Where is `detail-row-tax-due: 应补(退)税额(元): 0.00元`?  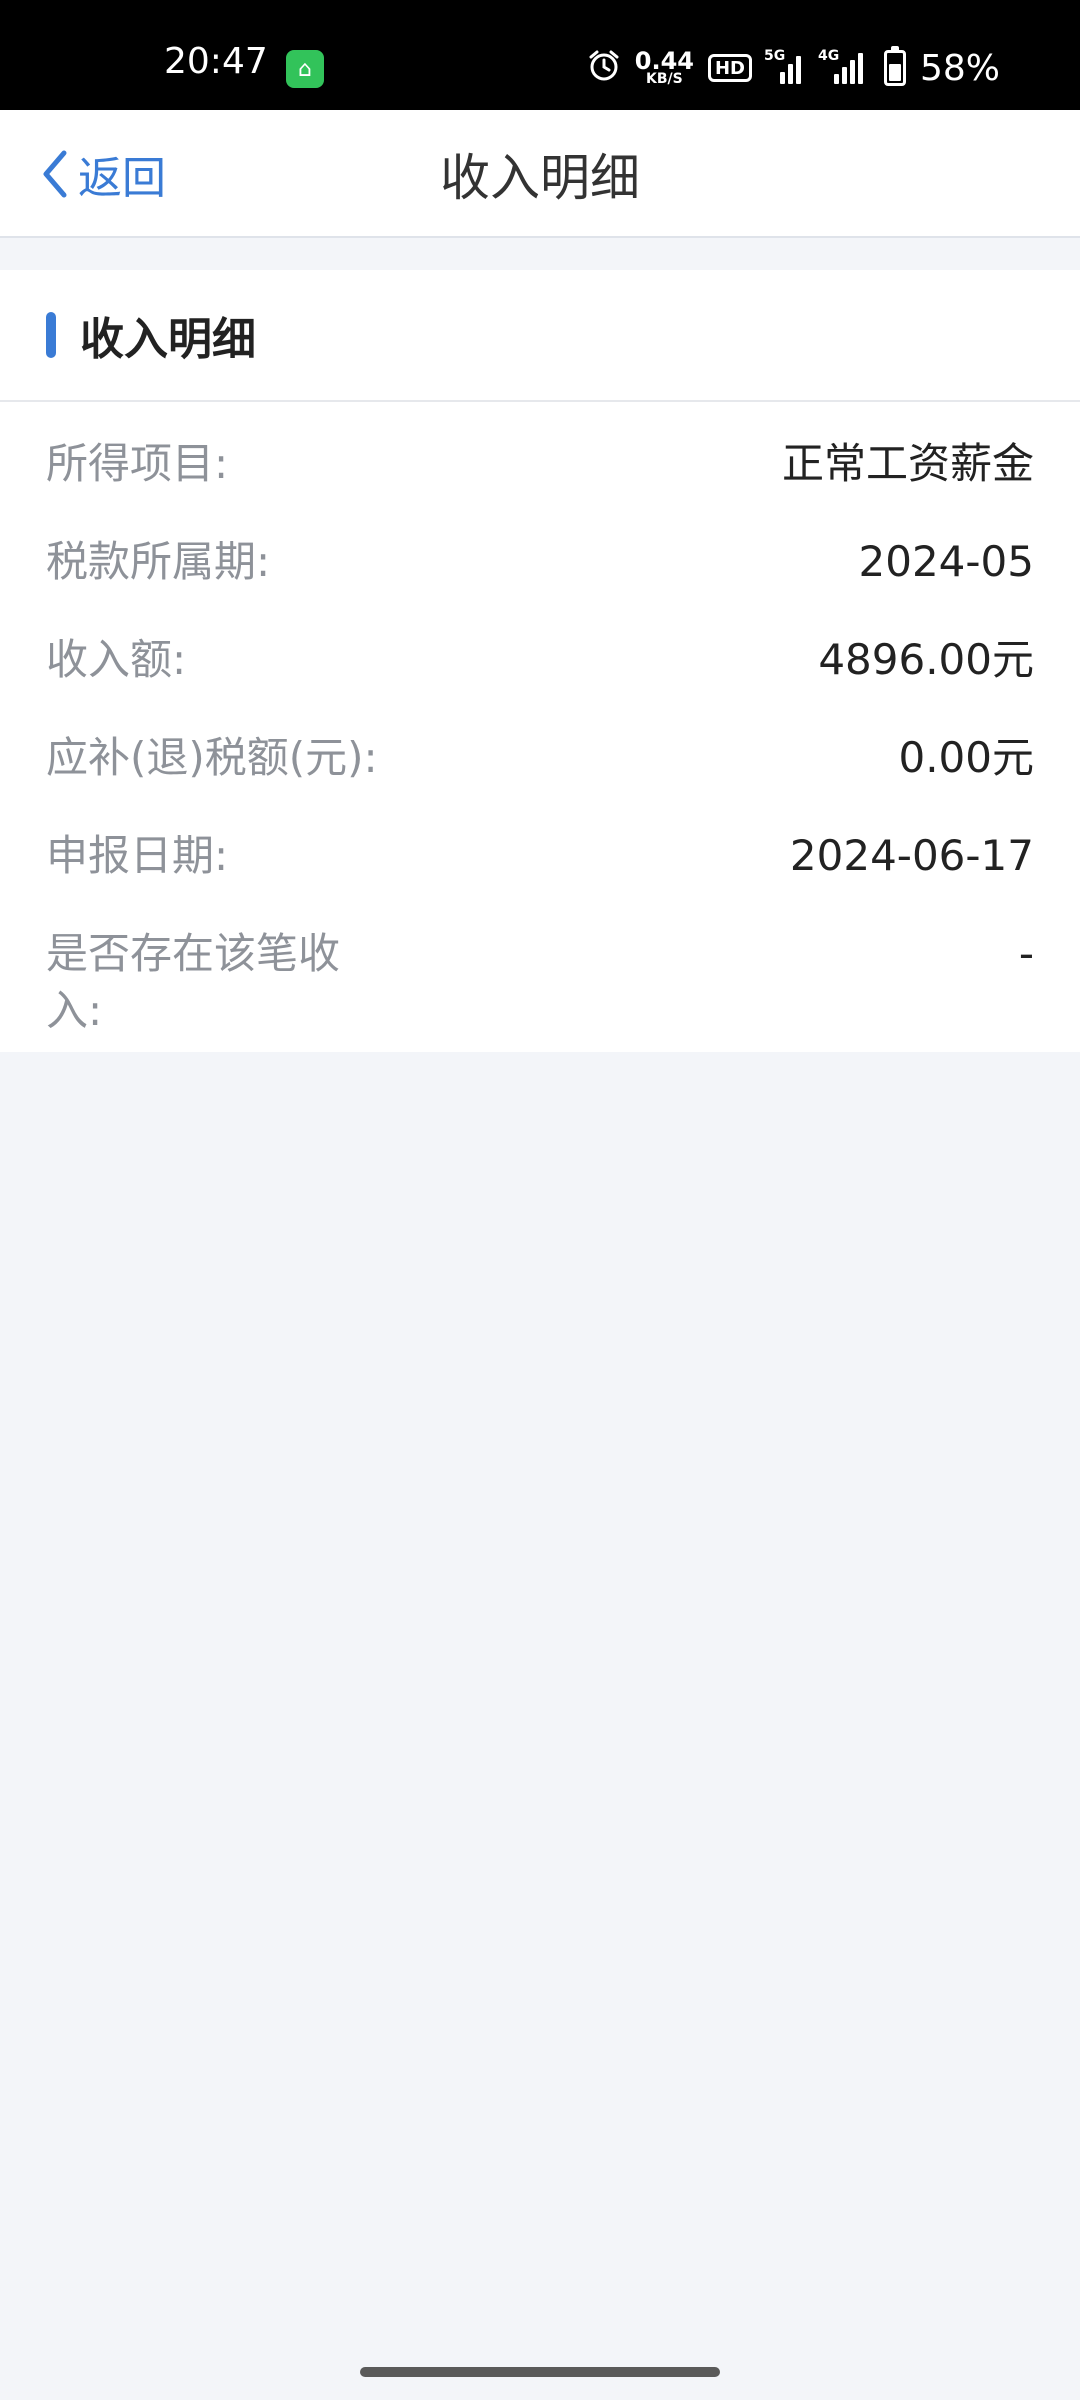
detail-row-tax-due: 应补(退)税额(元): 0.00元 is located at coordinates (540, 745).